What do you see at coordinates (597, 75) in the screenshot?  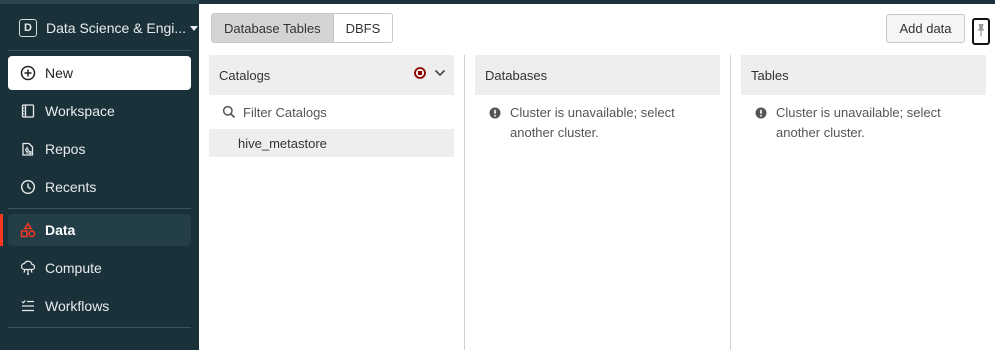 I see `databases-header: Databases` at bounding box center [597, 75].